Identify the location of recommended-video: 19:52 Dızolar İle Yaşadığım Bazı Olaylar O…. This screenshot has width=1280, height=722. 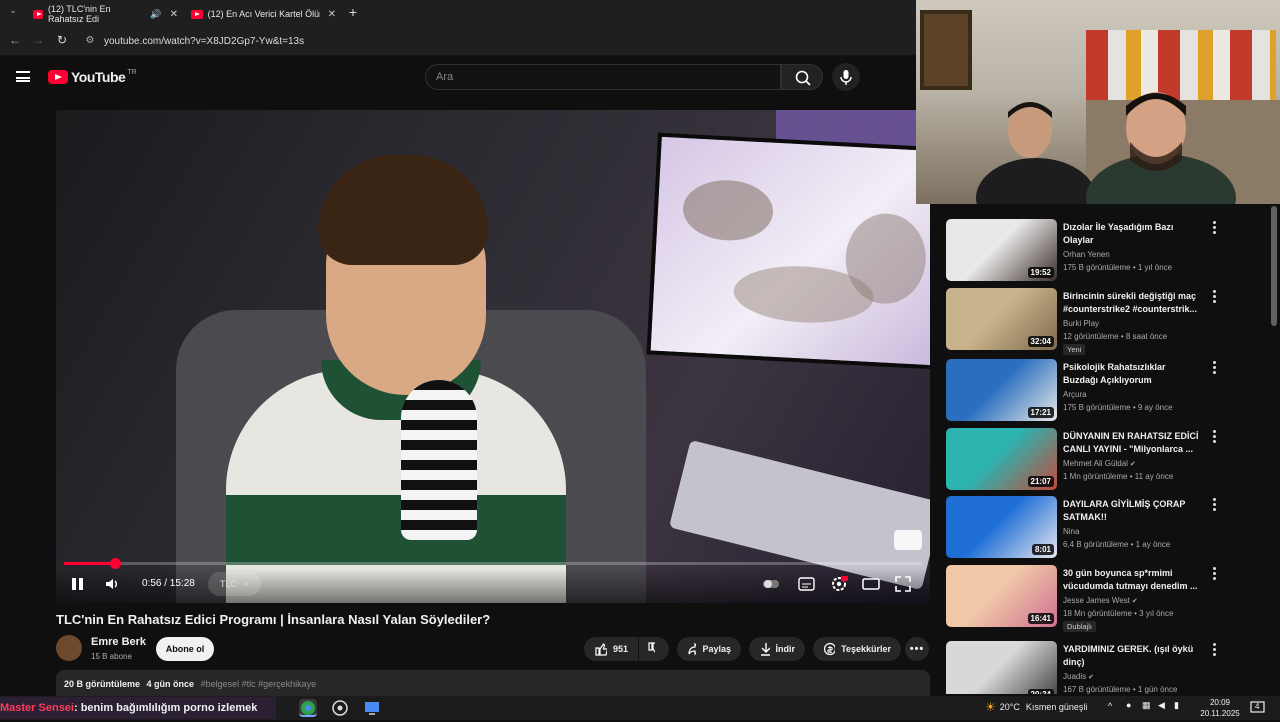
(1106, 251).